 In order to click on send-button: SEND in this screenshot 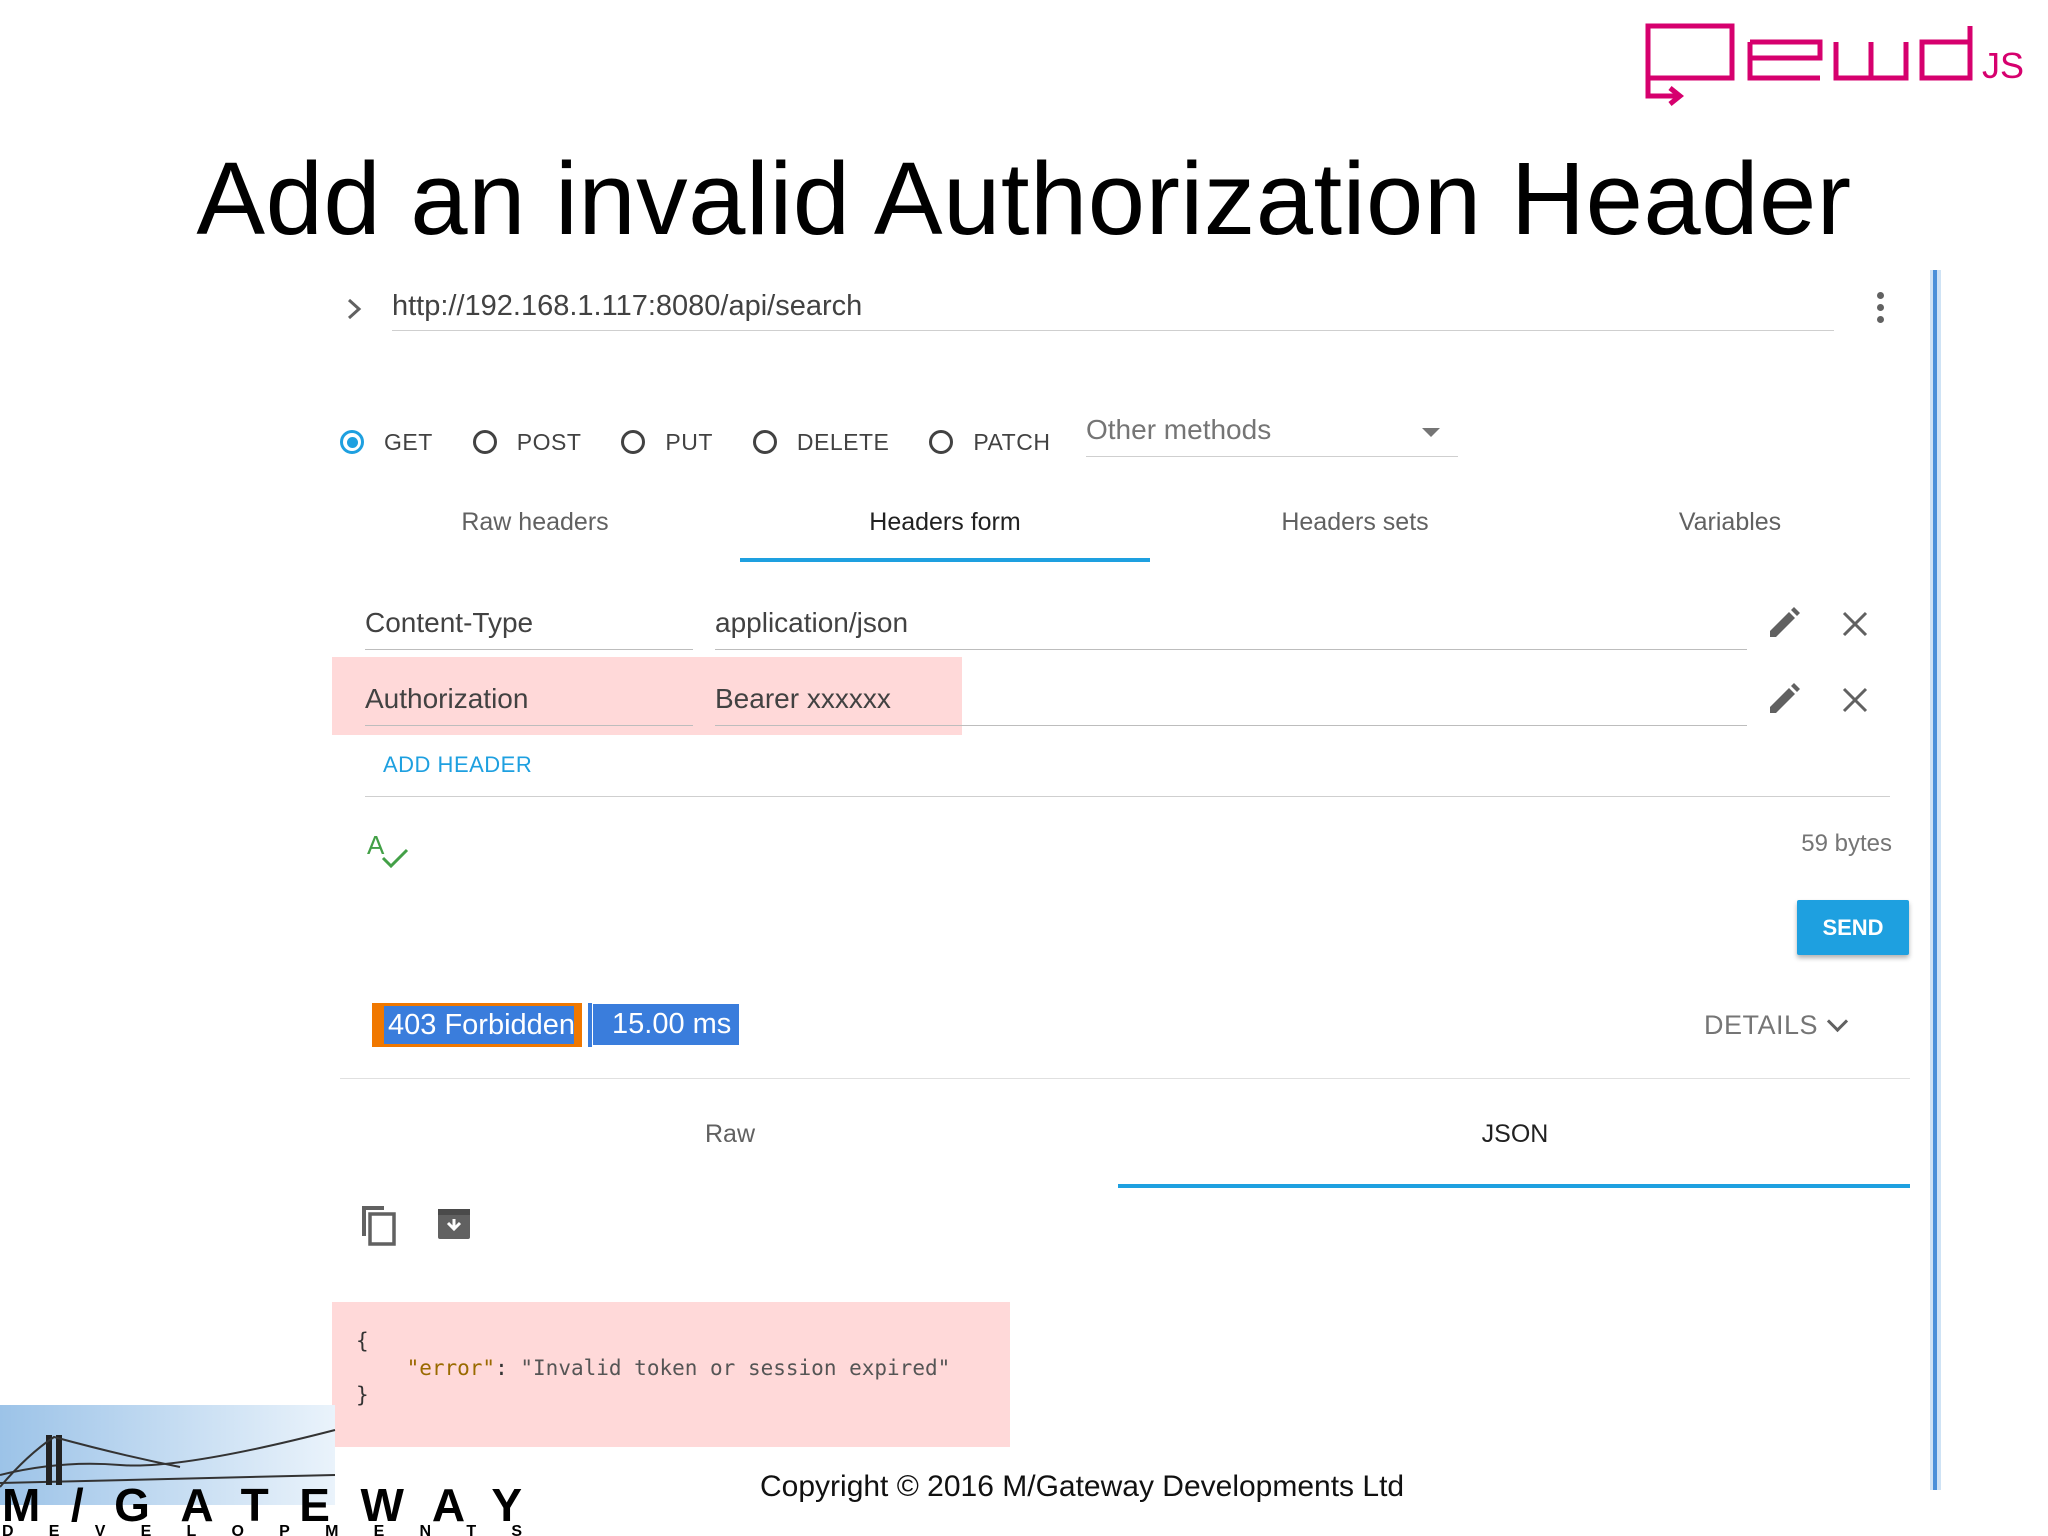, I will do `click(1853, 927)`.